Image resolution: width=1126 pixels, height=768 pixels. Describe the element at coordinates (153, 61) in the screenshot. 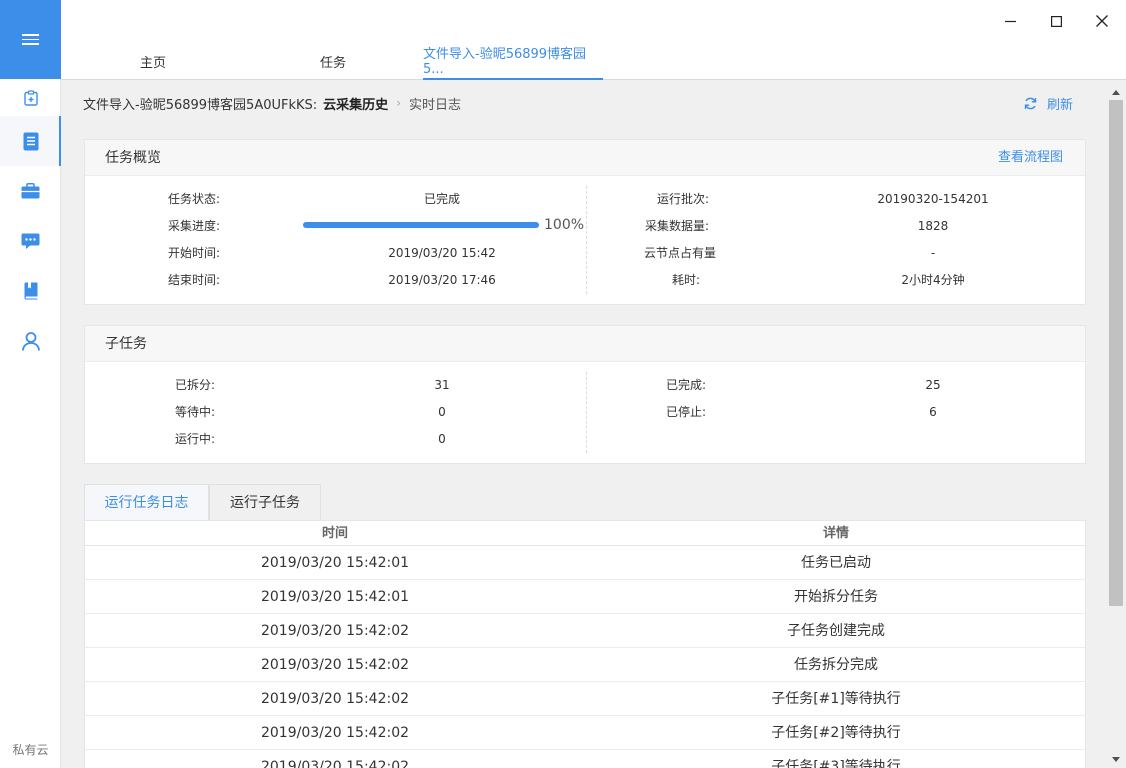

I see `tab-home: 主页` at that location.